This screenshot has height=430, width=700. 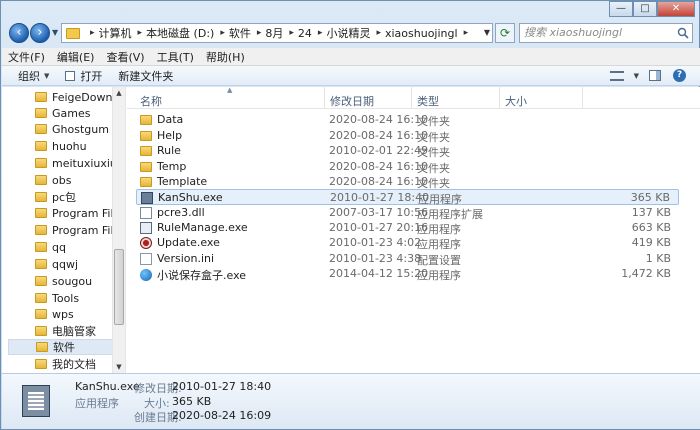 I want to click on help-icon: ?, so click(x=679, y=75).